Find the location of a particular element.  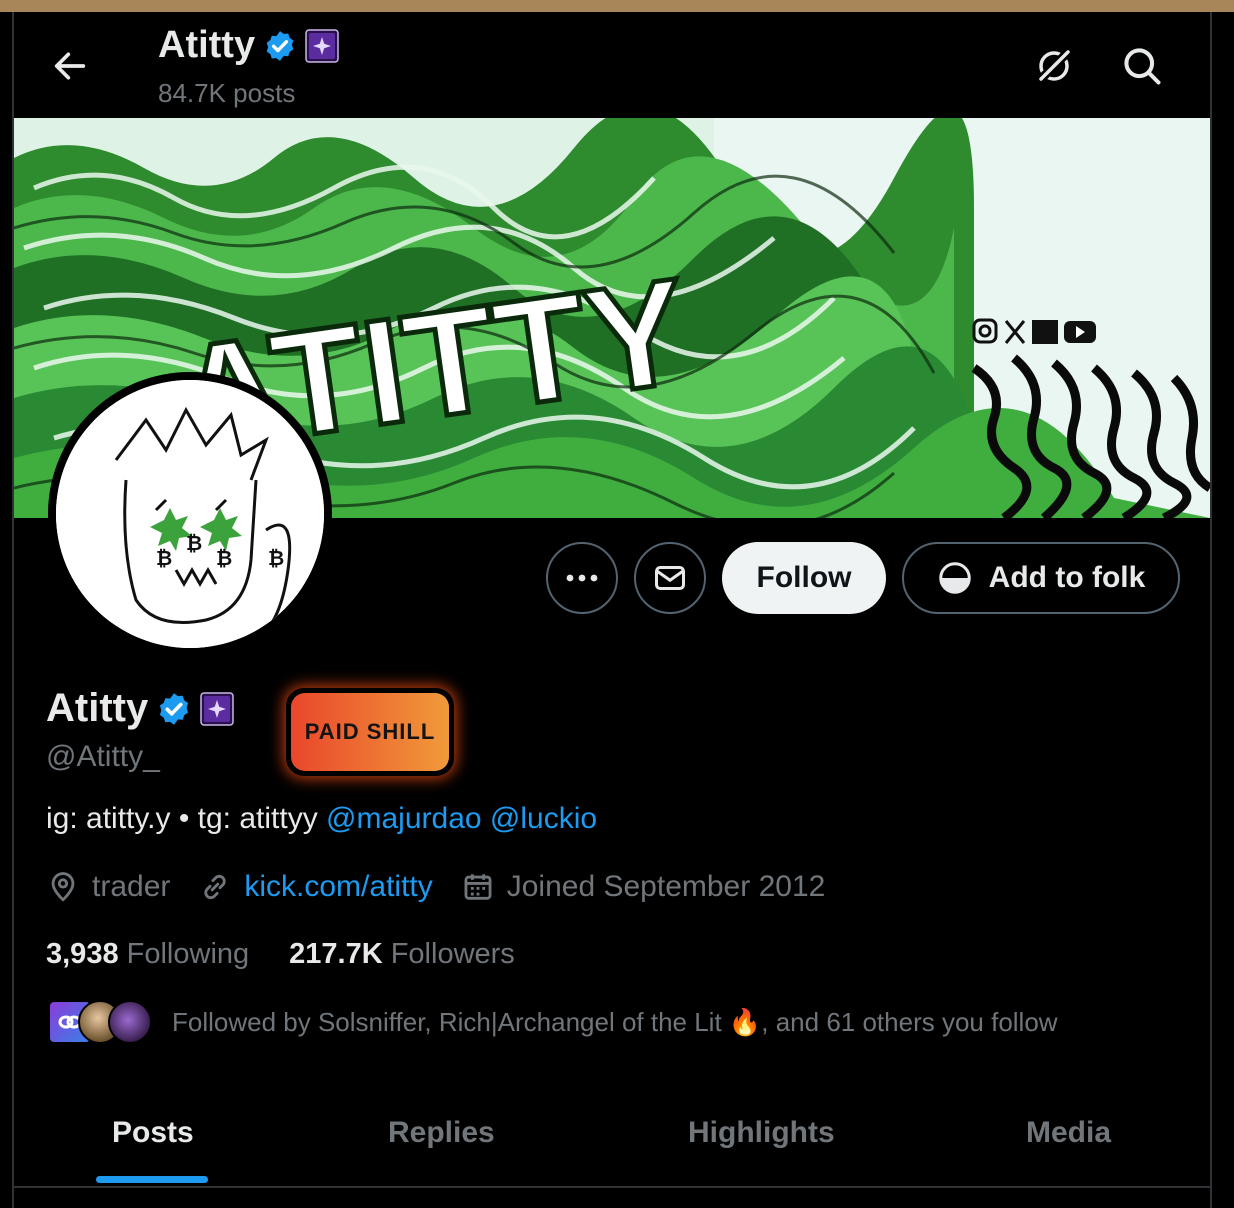

avatar-art: ₿ ₿ ₿ ₿ is located at coordinates (190, 514).